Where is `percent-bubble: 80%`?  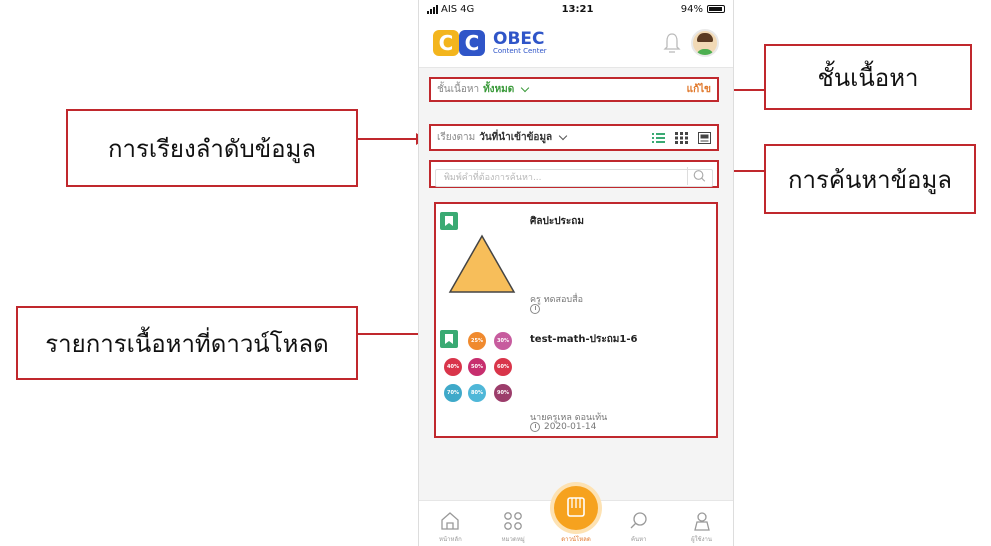
percent-bubble: 80% is located at coordinates (477, 393).